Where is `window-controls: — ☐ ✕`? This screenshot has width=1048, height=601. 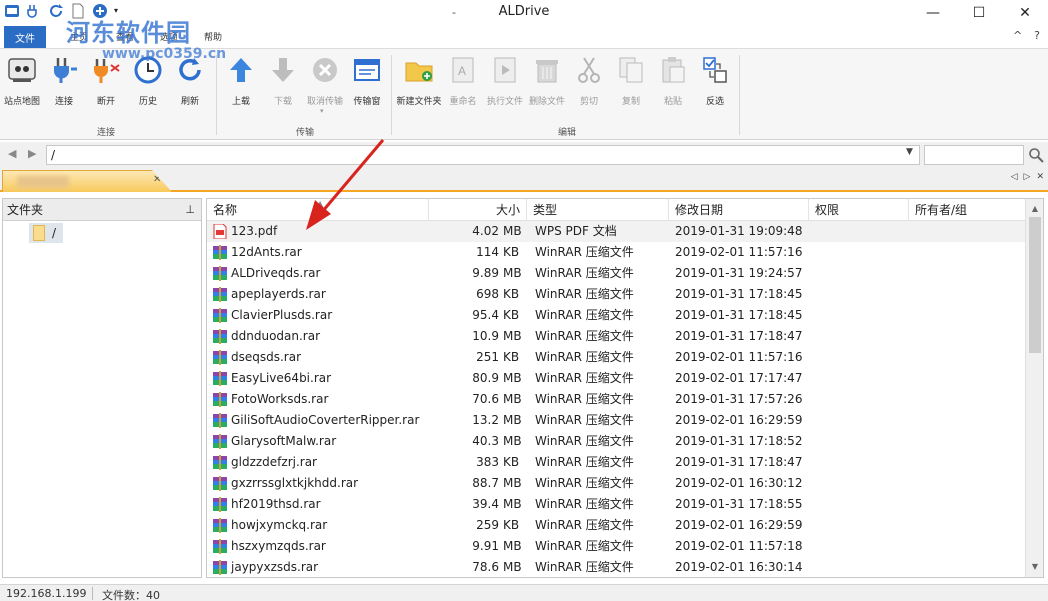
window-controls: — ☐ ✕ is located at coordinates (979, 13).